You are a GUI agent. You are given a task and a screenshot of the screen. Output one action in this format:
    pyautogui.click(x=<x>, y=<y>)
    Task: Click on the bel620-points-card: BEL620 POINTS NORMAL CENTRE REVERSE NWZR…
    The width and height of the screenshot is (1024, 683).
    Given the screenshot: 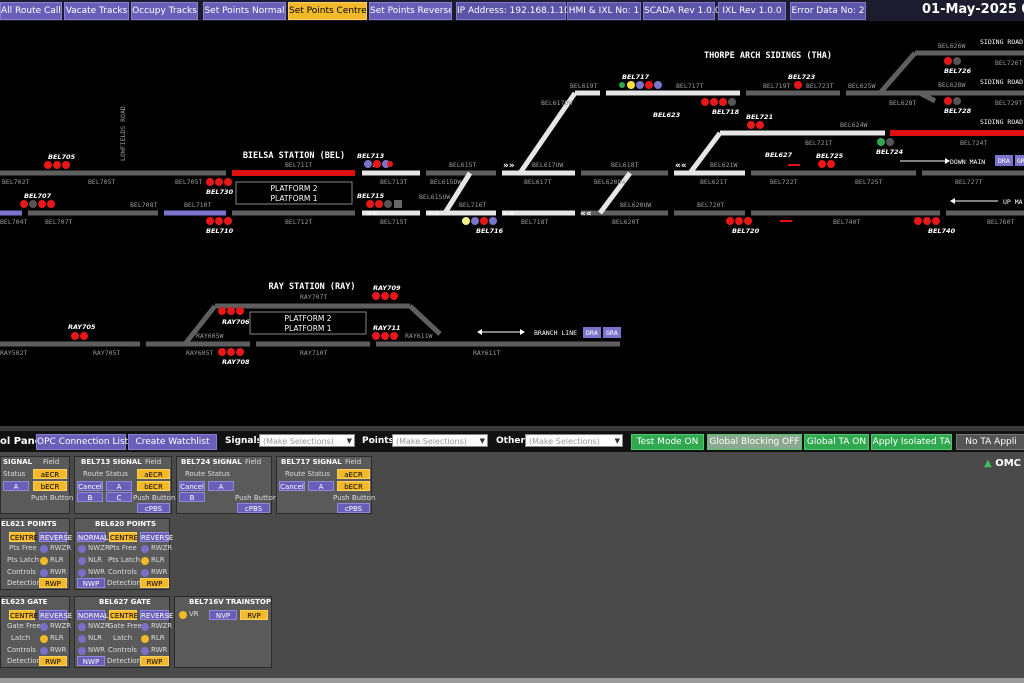 What is the action you would take?
    pyautogui.click(x=123, y=554)
    